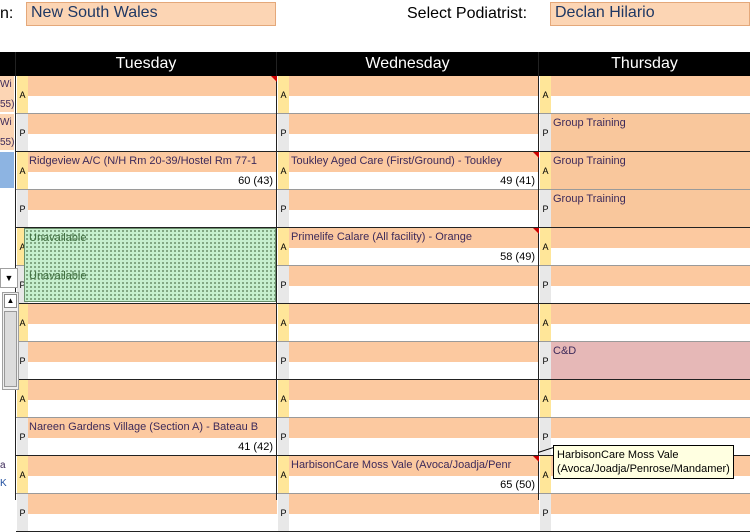  Describe the element at coordinates (8, 64) in the screenshot. I see `day-header-monday-fragment` at that location.